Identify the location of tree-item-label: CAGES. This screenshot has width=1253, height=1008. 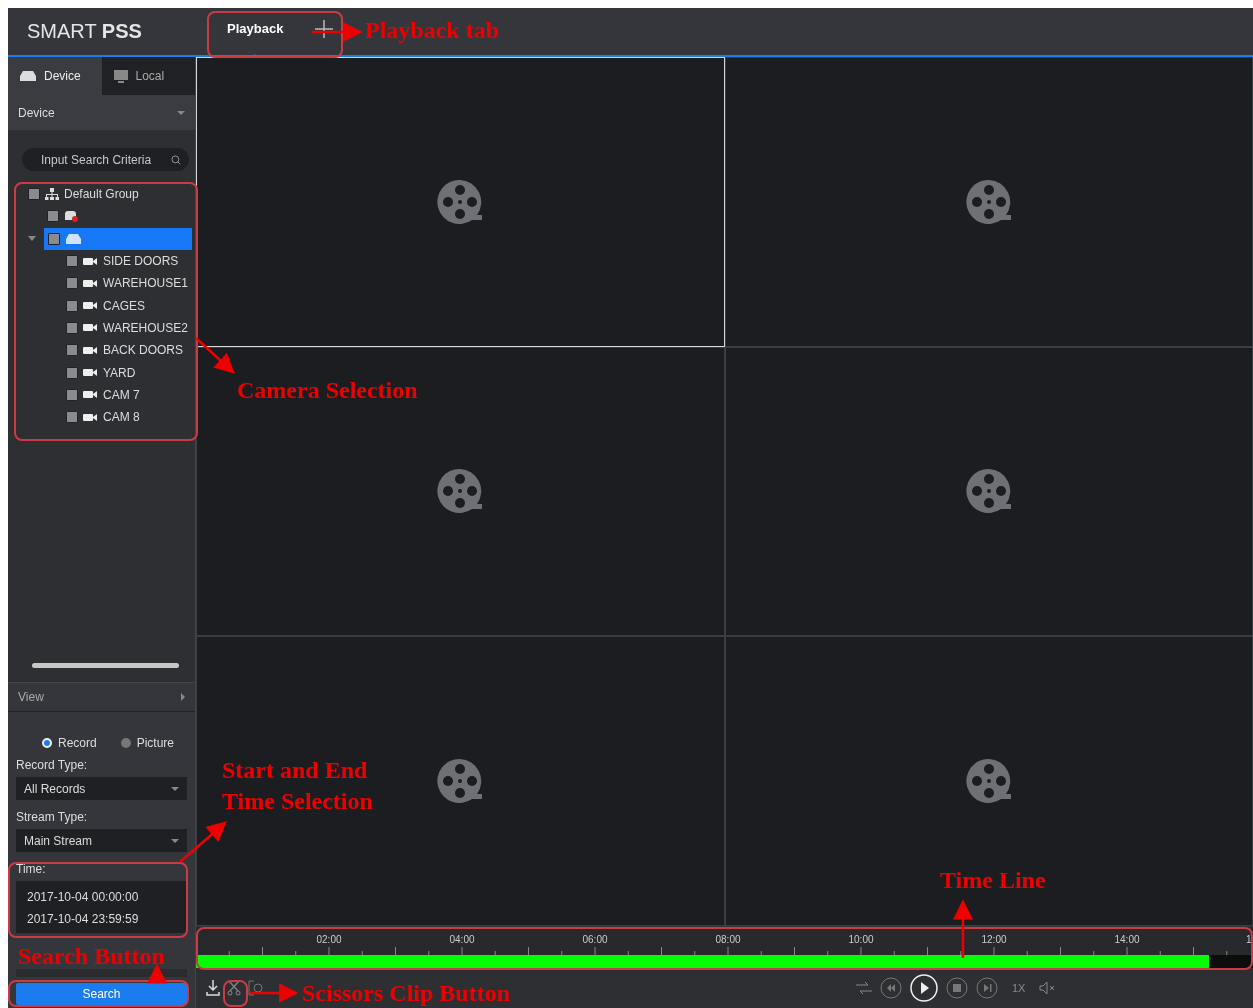
(124, 305).